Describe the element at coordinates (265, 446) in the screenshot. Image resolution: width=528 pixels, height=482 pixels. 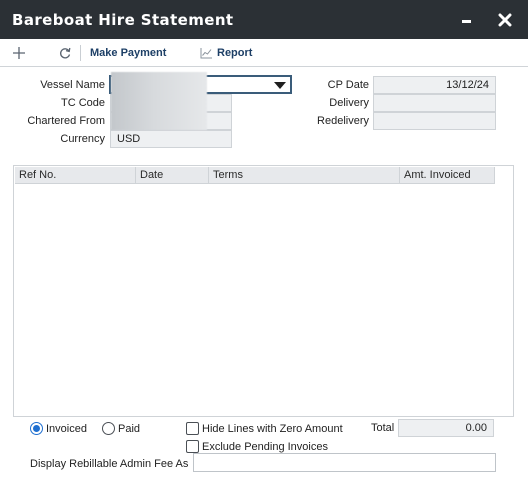
I see `exclude-pending-label: Exclude Pending Invoices` at that location.